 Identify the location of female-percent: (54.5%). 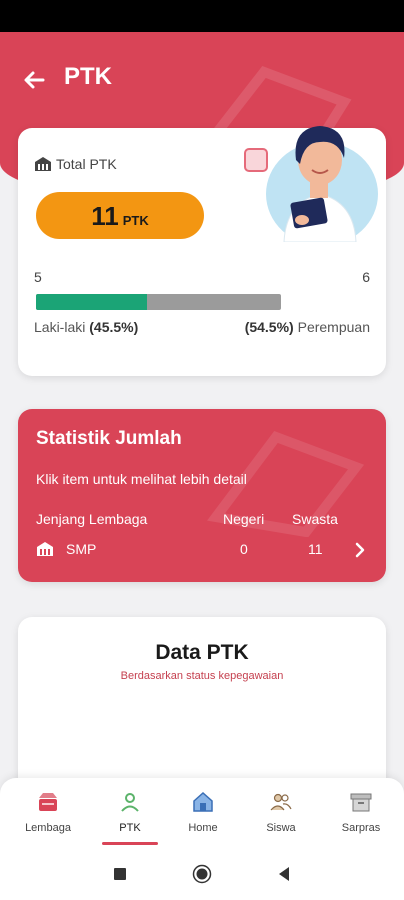
(269, 327).